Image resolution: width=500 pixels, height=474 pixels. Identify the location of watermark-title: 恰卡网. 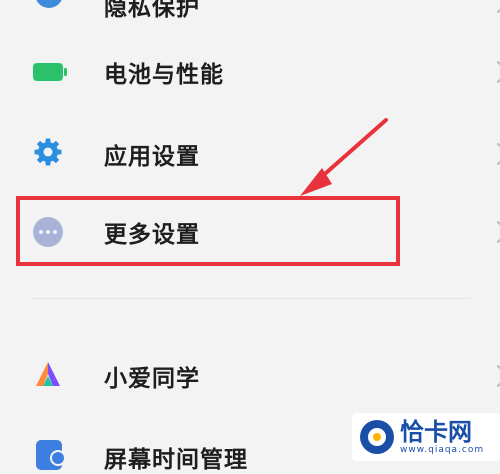
(436, 432).